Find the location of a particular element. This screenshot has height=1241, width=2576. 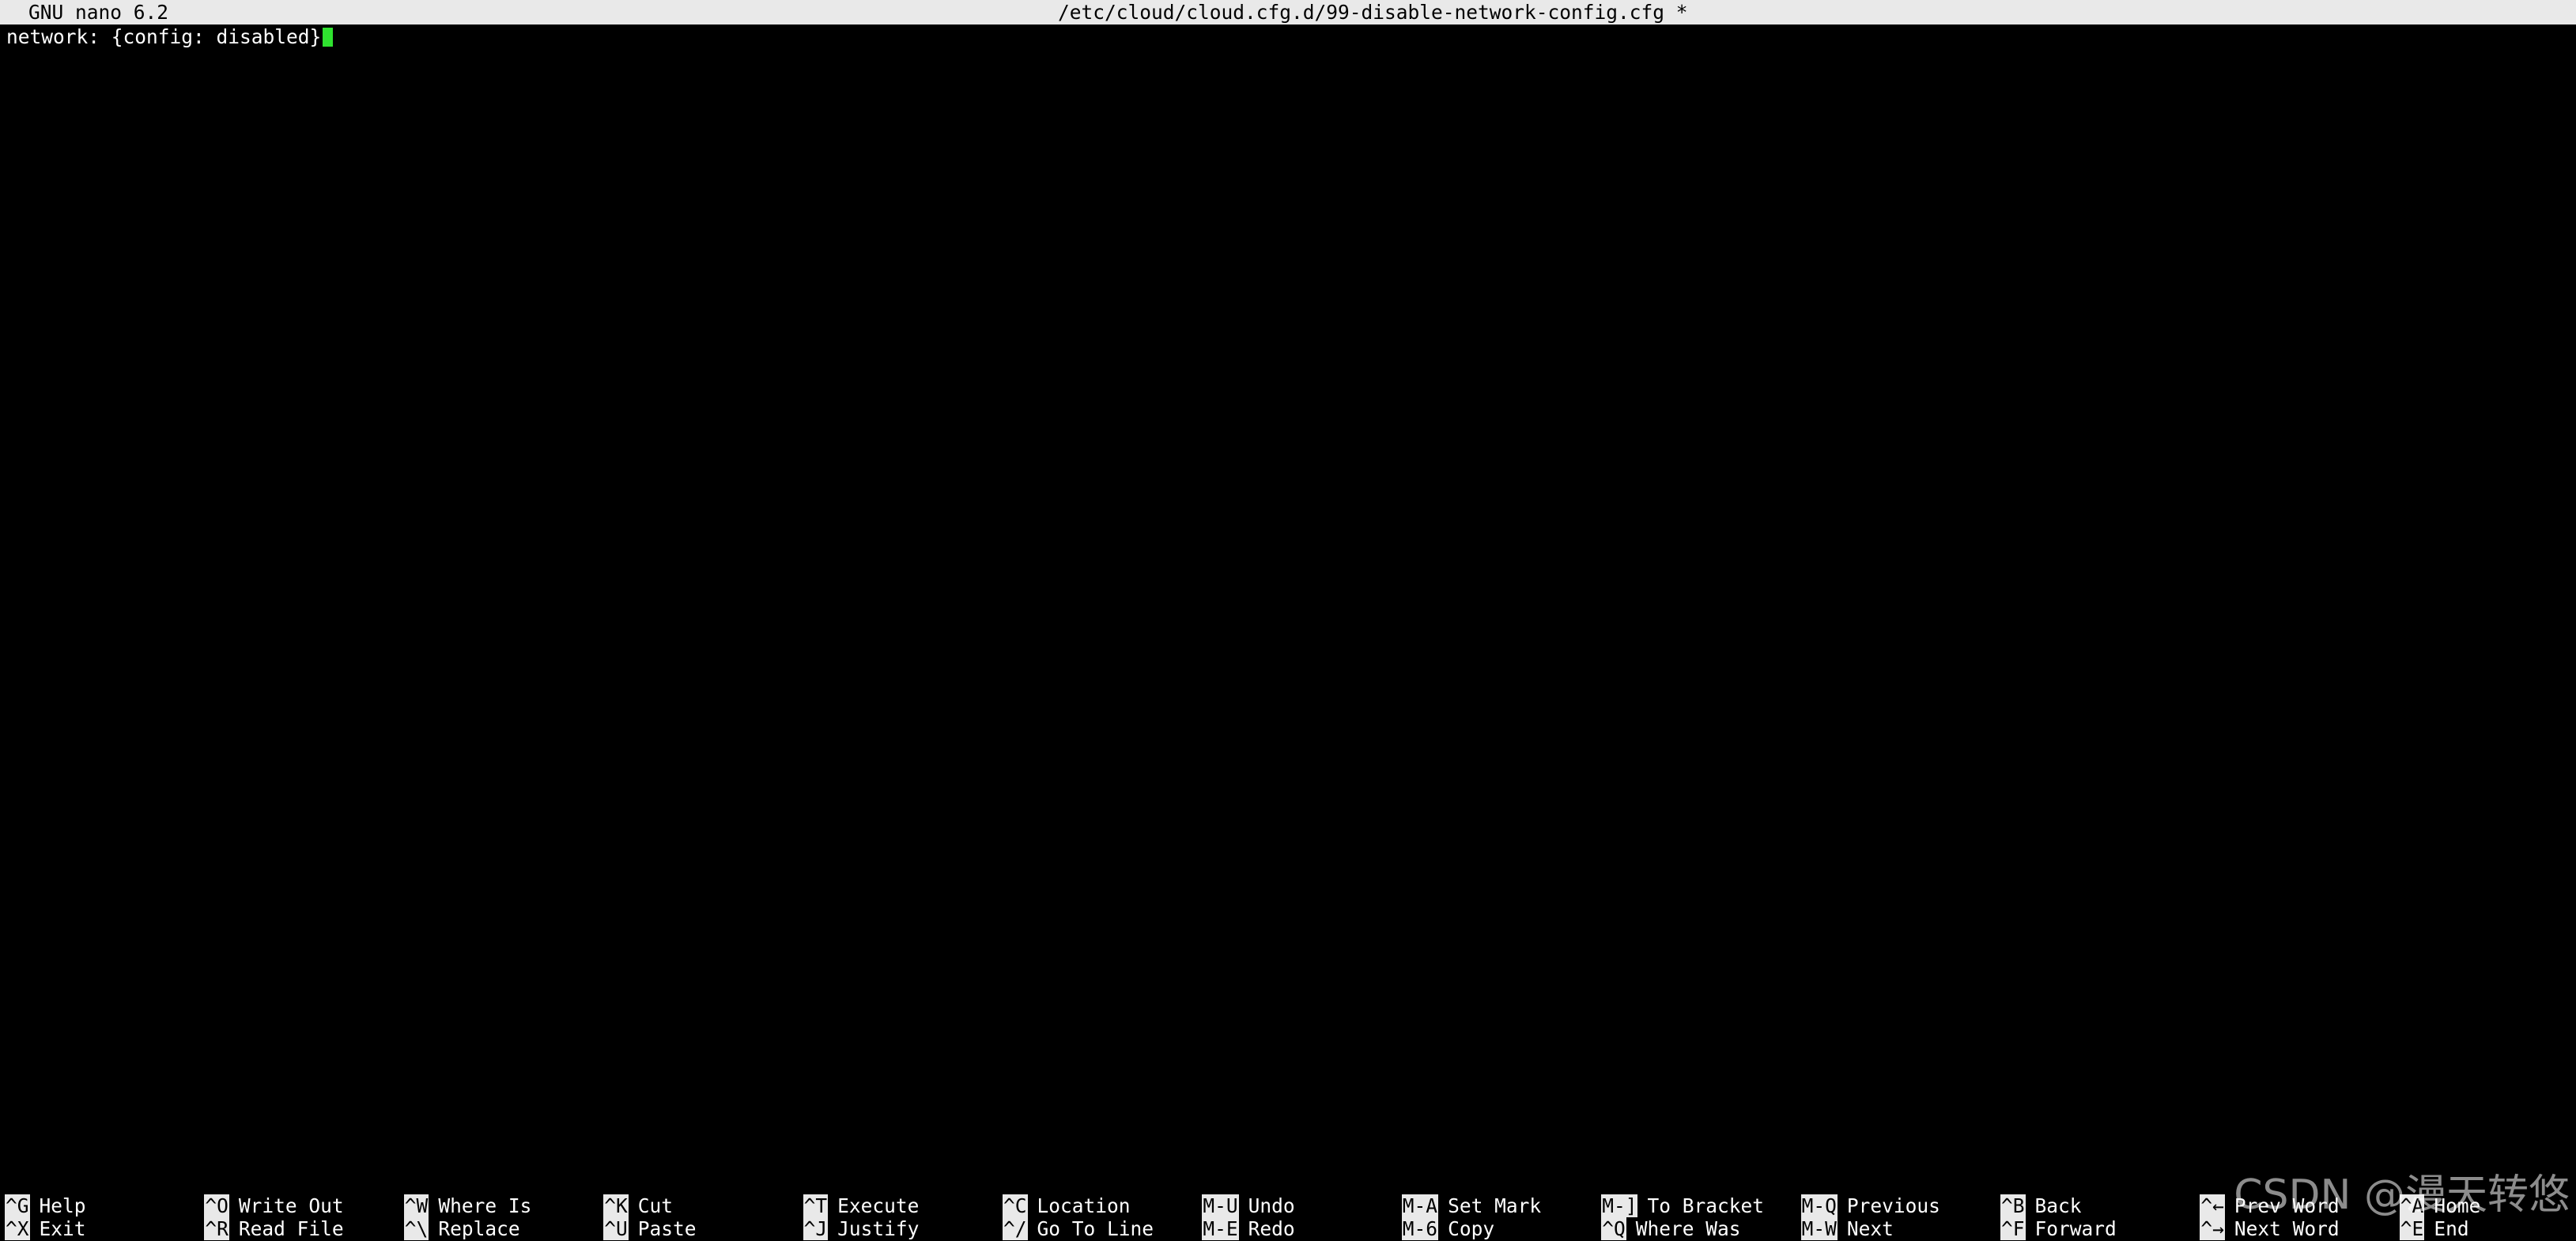

shortcut-item: ^/ Go To Line is located at coordinates (1078, 1228).